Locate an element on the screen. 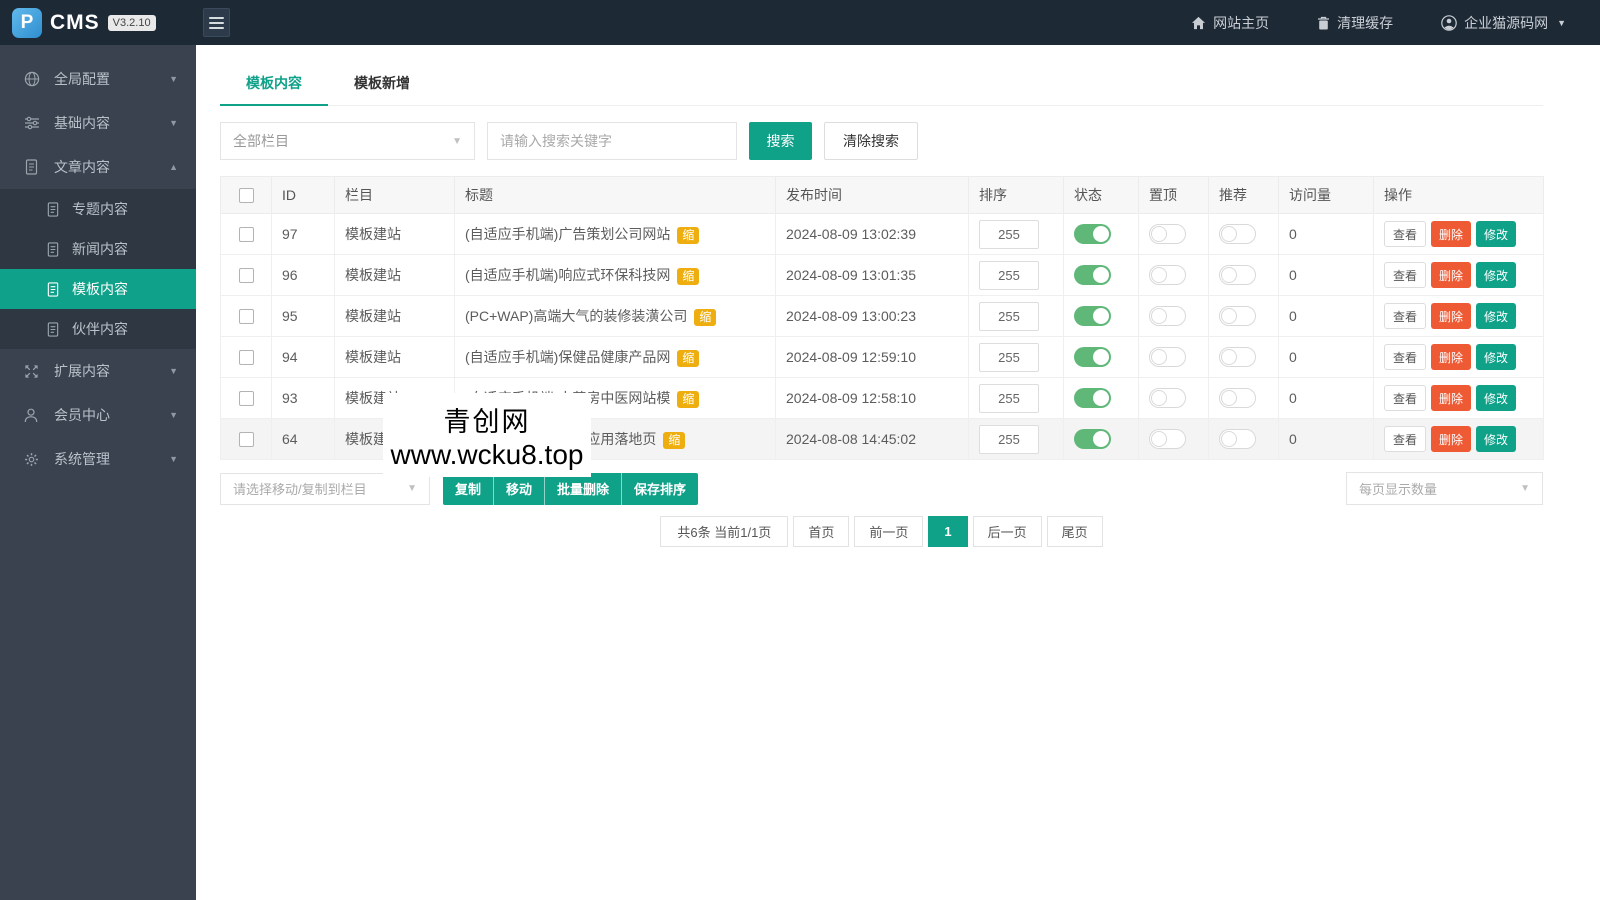 This screenshot has height=900, width=1600. cell-id: 97 is located at coordinates (303, 234).